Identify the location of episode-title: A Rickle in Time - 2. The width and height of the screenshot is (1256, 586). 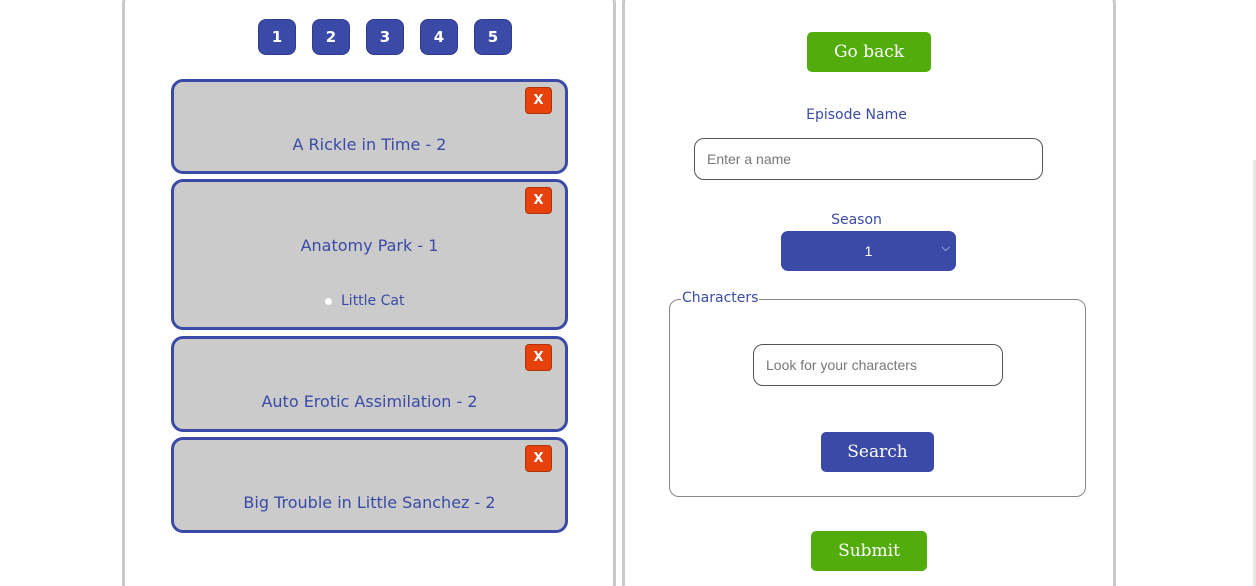
(369, 144).